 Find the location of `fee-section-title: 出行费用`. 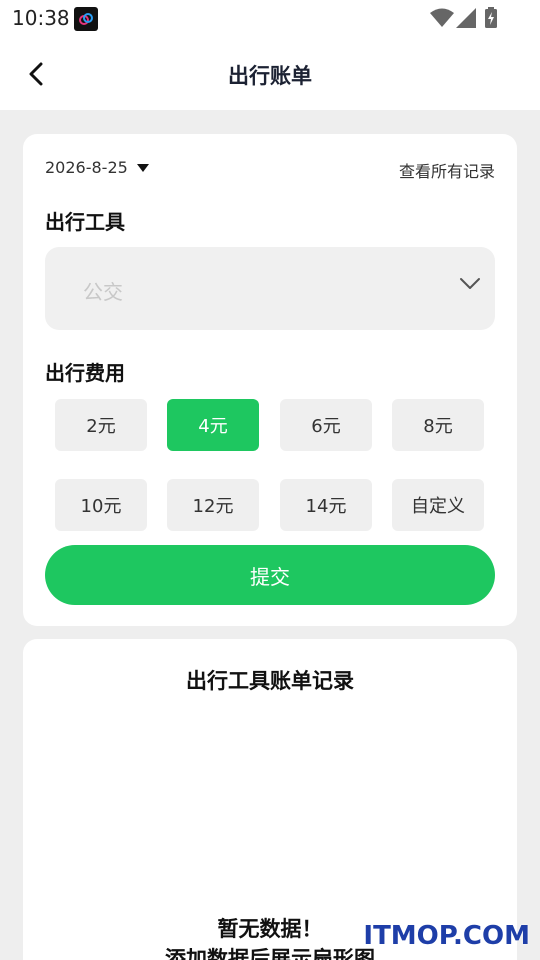

fee-section-title: 出行费用 is located at coordinates (85, 373).